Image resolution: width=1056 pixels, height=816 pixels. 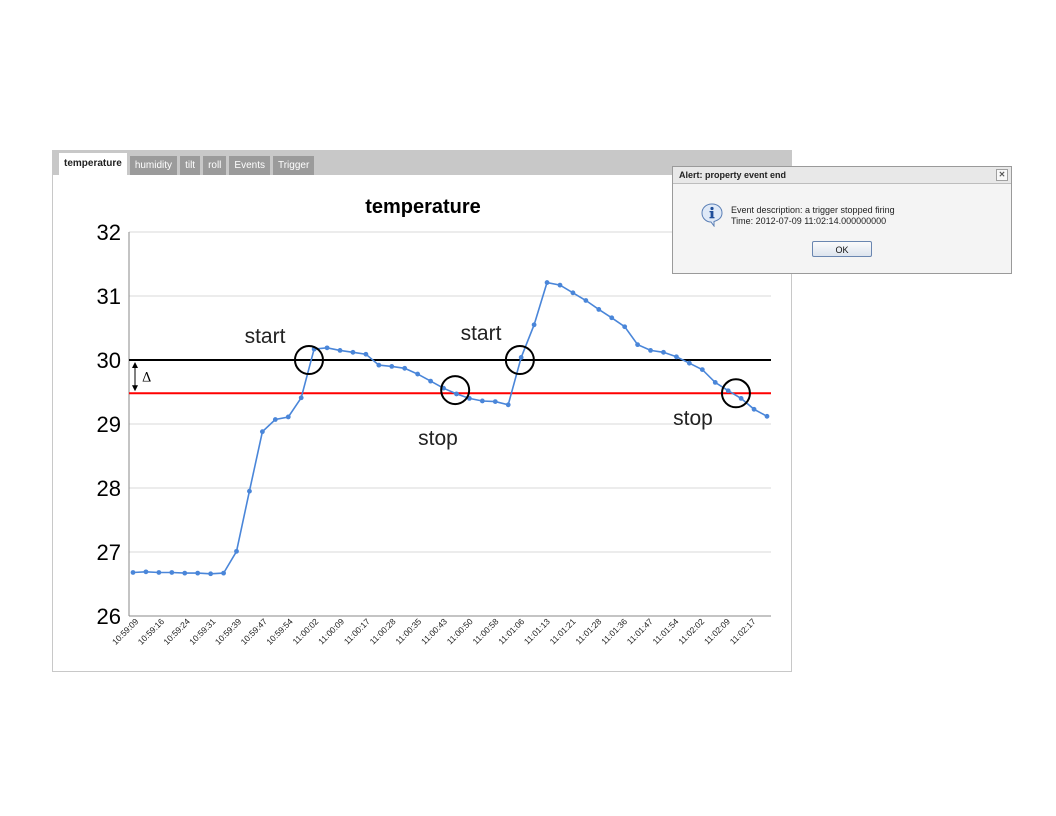 I want to click on x-tick-label: 11:01:21, so click(x=563, y=631).